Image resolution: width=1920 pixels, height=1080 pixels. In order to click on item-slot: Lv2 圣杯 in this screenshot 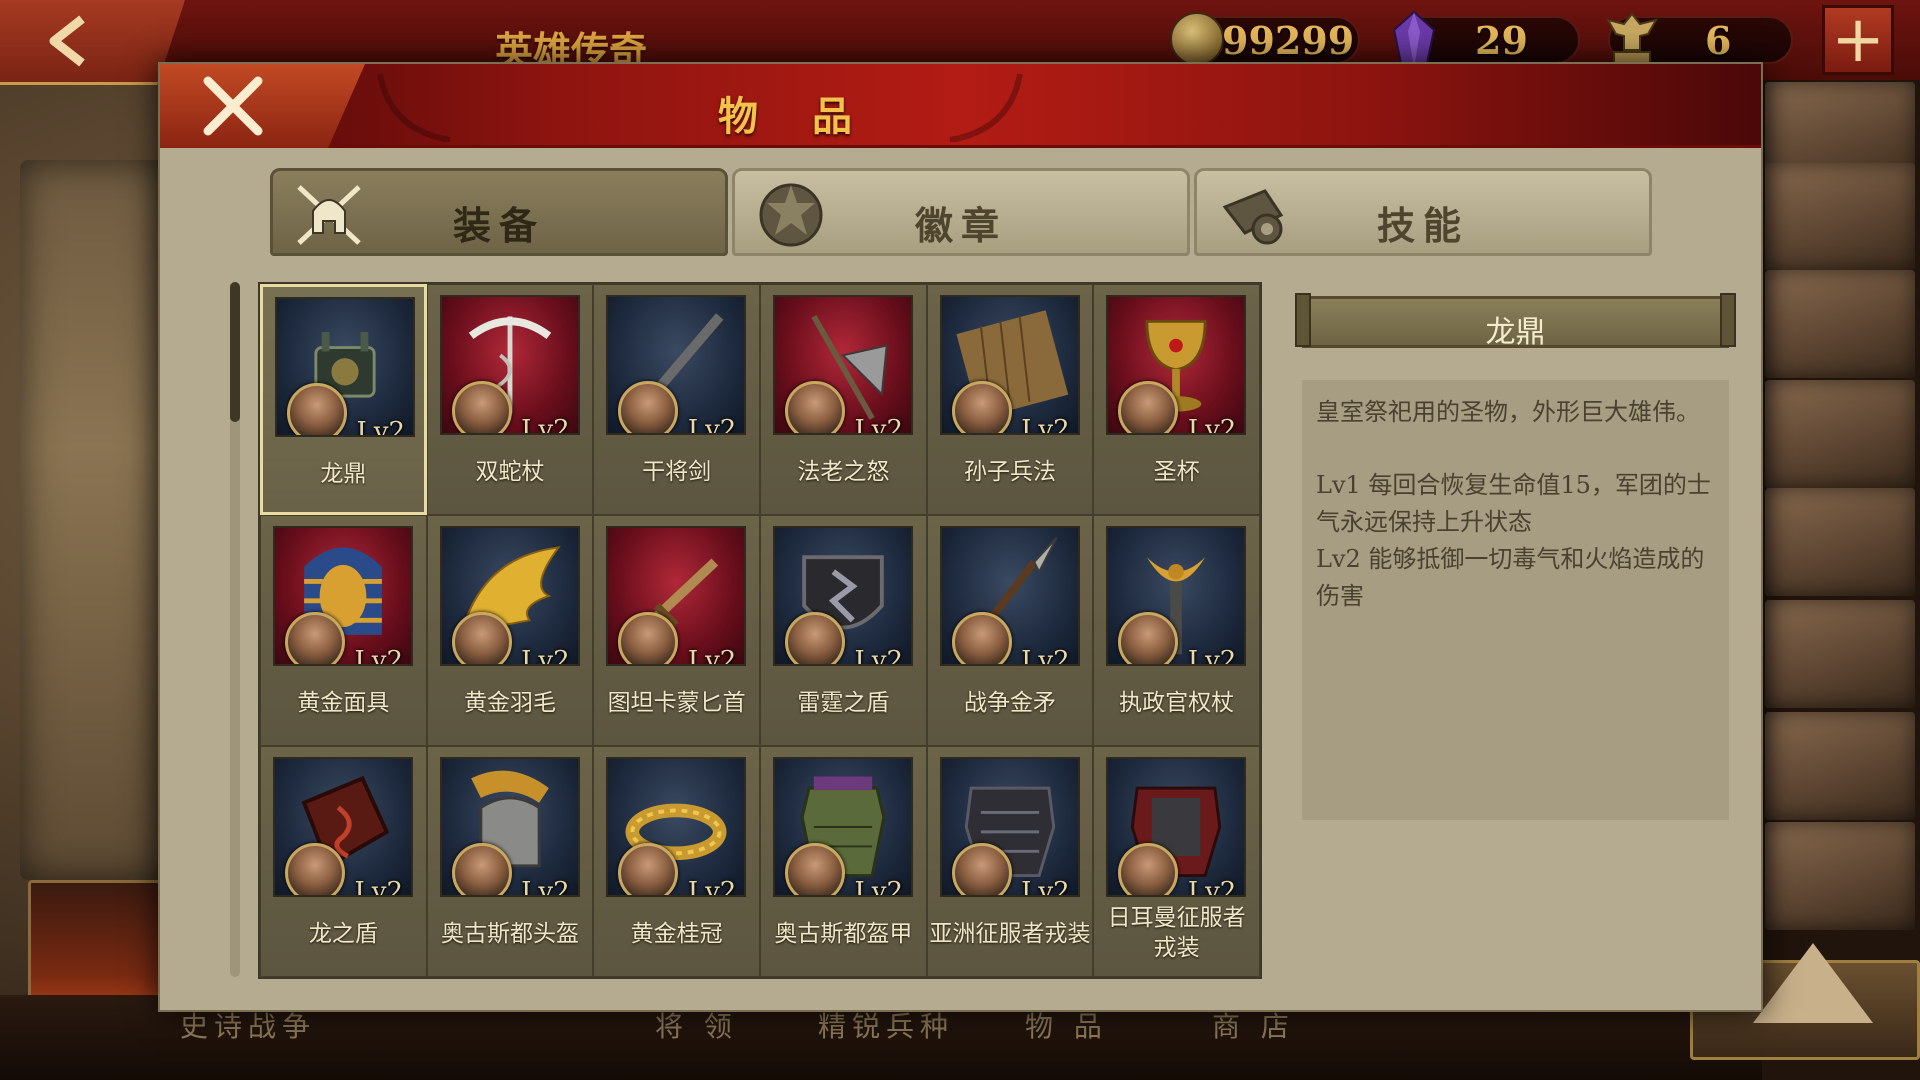, I will do `click(1176, 399)`.